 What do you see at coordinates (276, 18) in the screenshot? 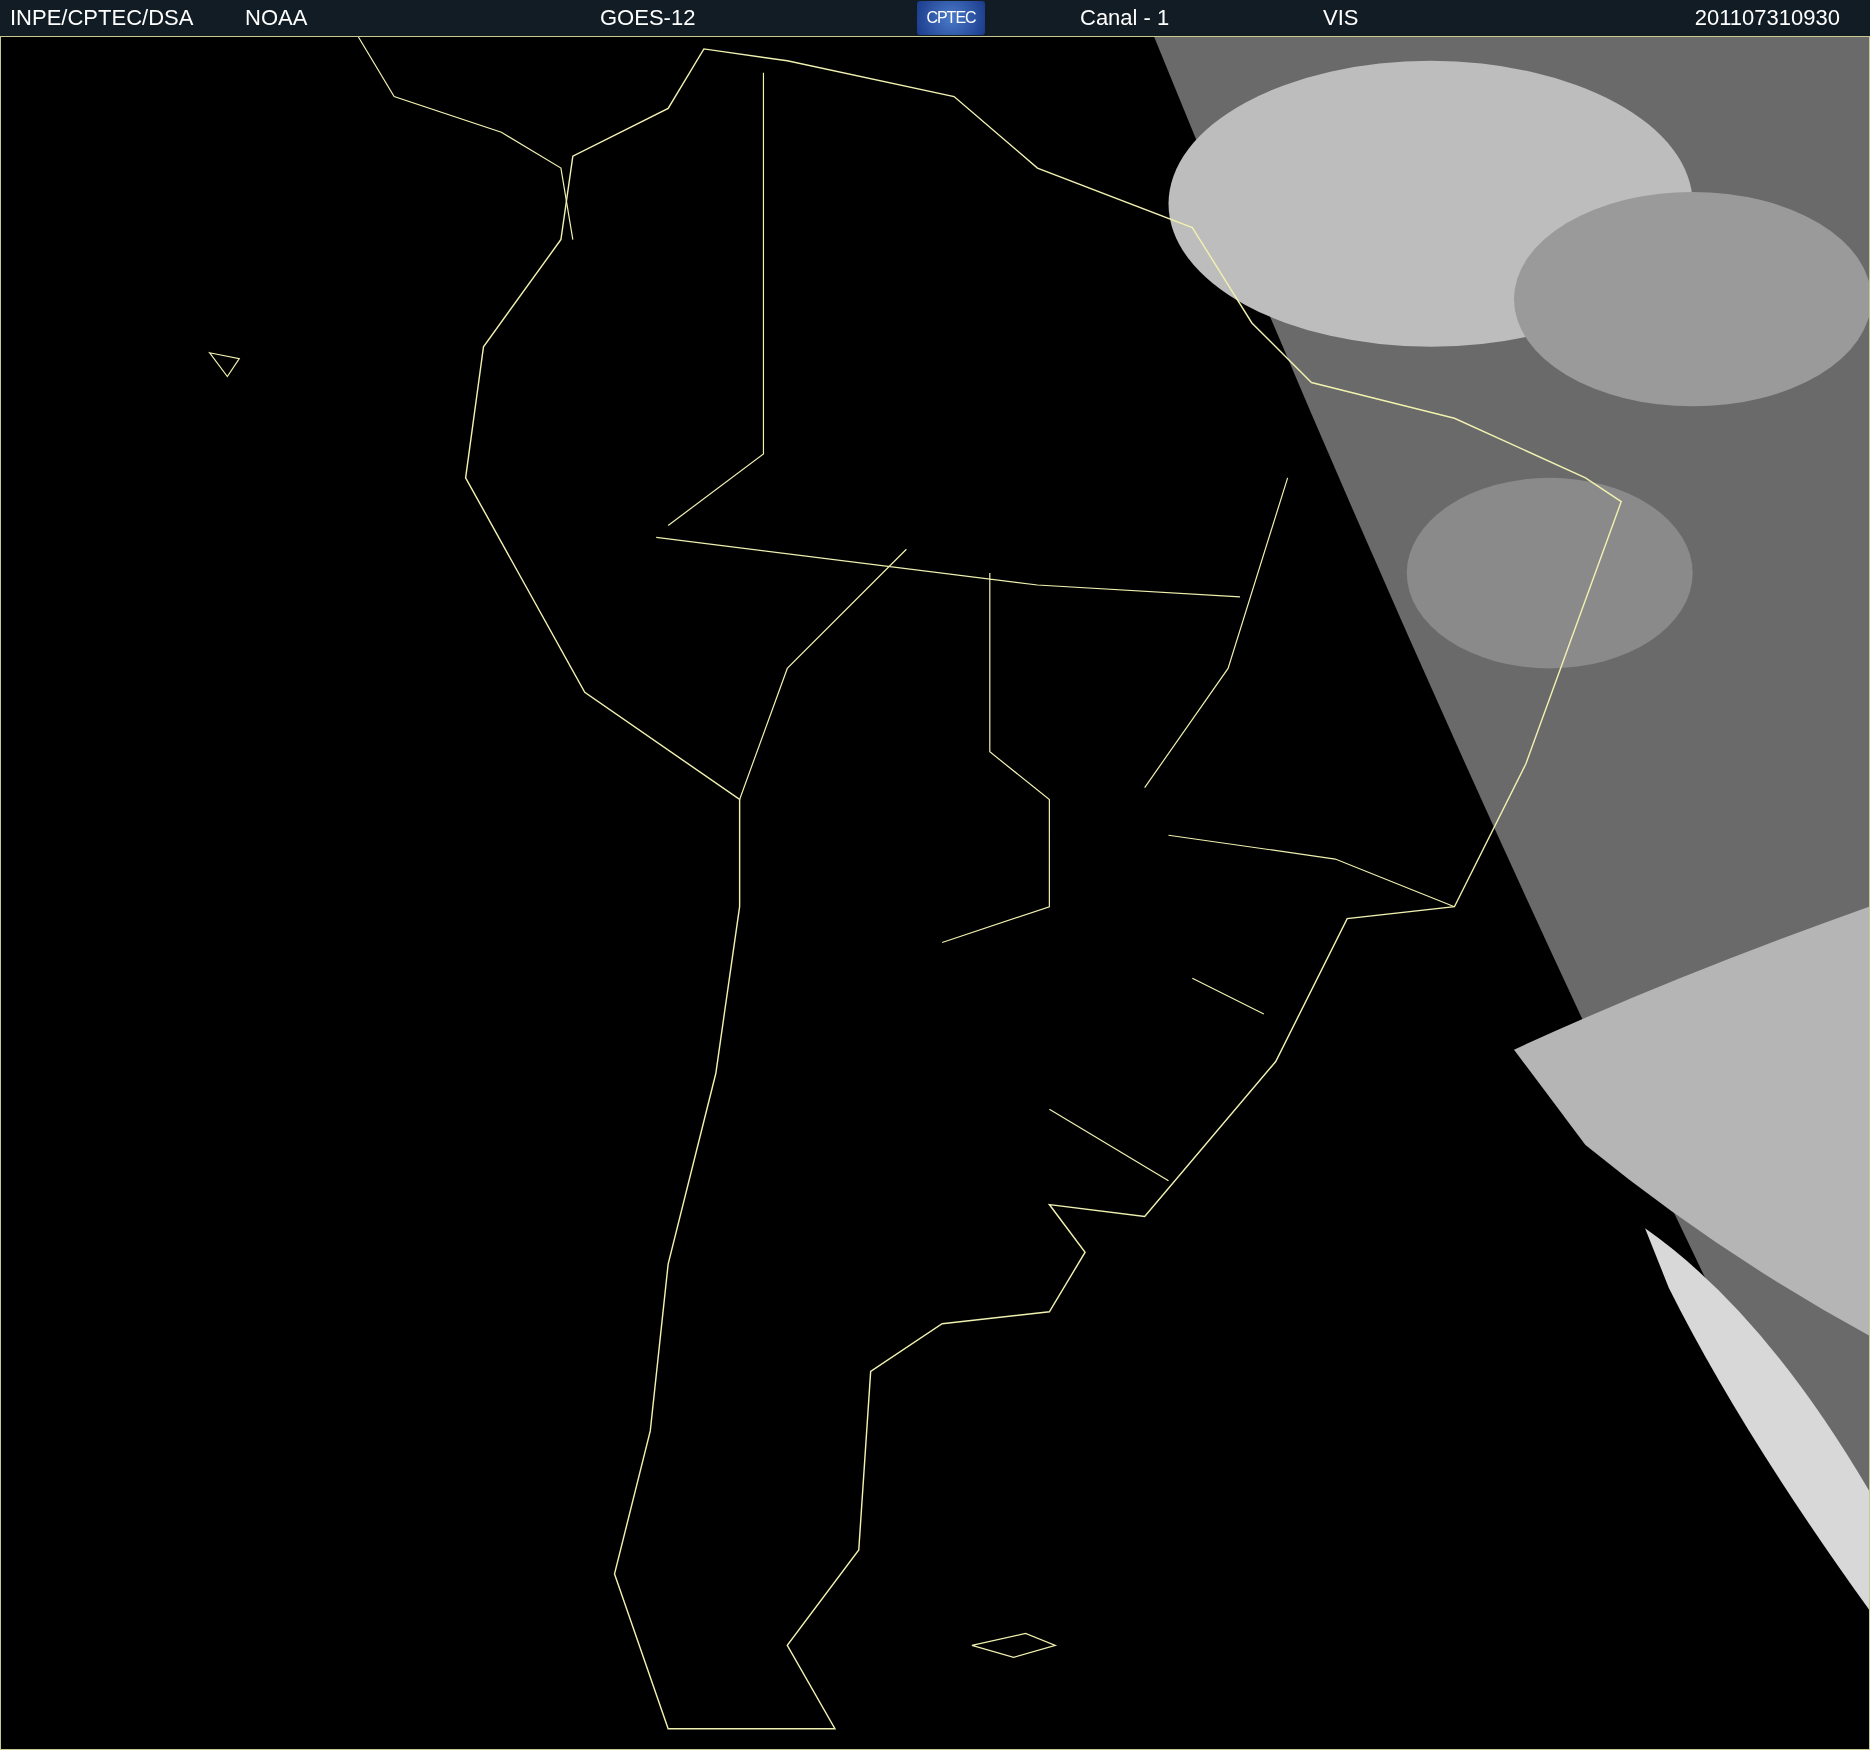
I see `agency-label: NOAA` at bounding box center [276, 18].